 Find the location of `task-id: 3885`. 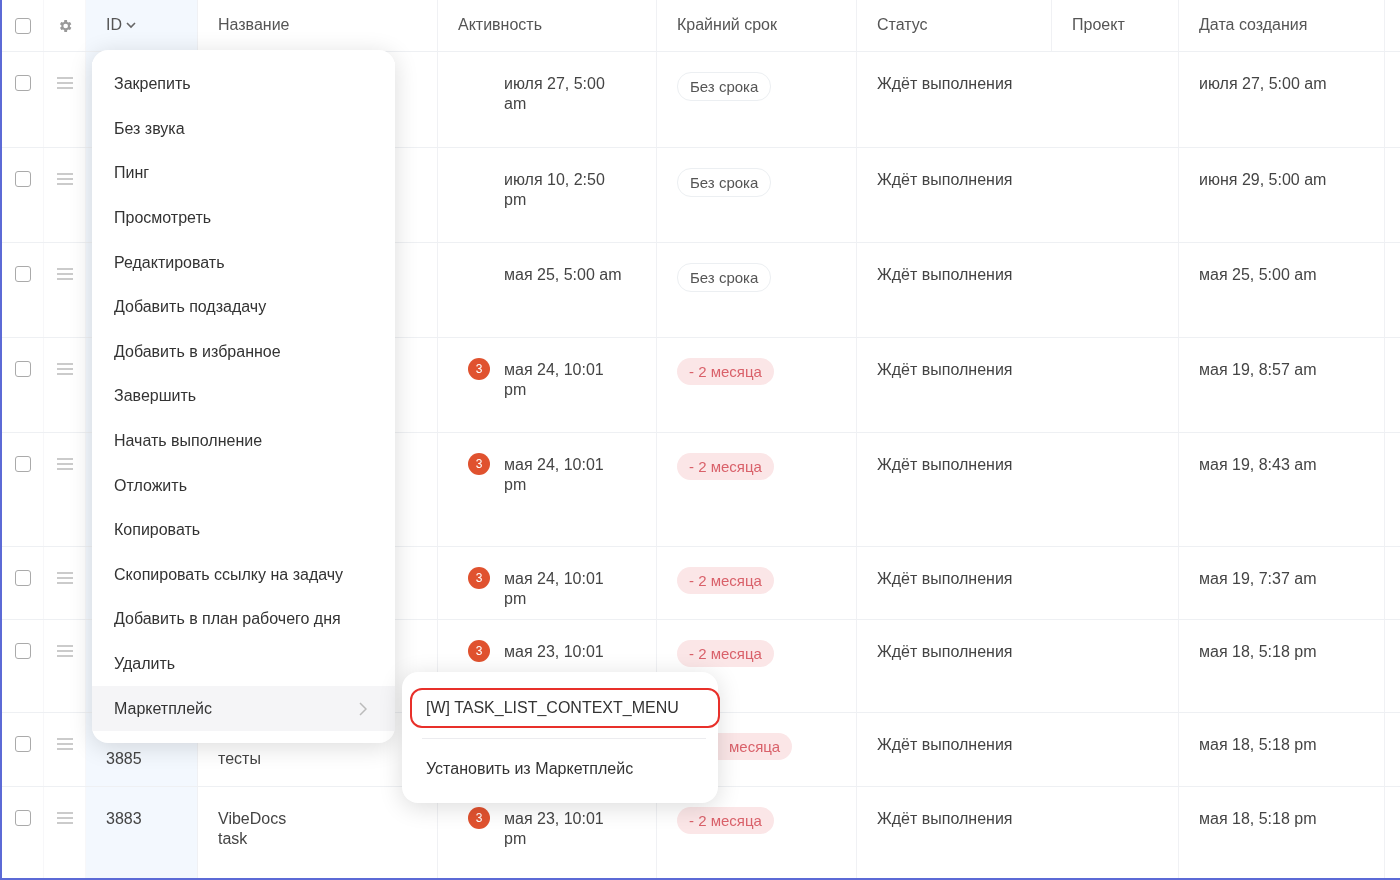

task-id: 3885 is located at coordinates (124, 759).